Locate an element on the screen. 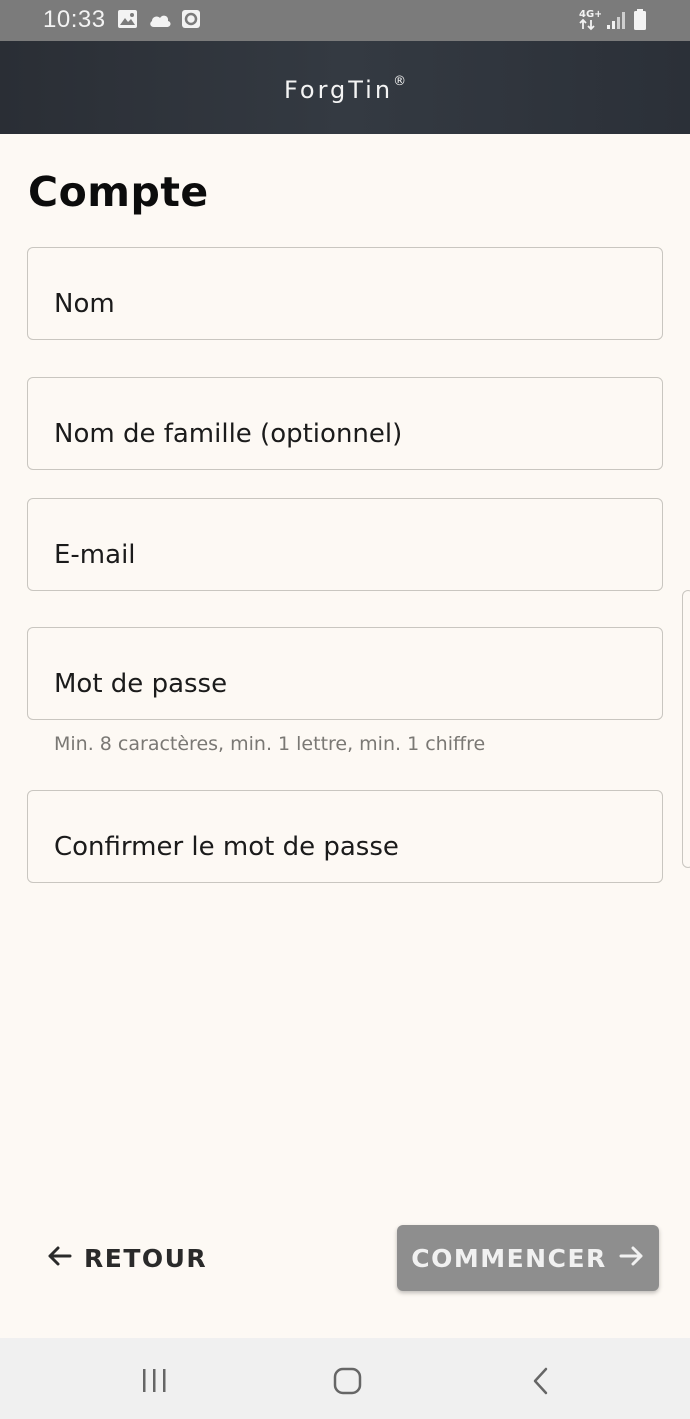  scroll-indicator is located at coordinates (686, 729).